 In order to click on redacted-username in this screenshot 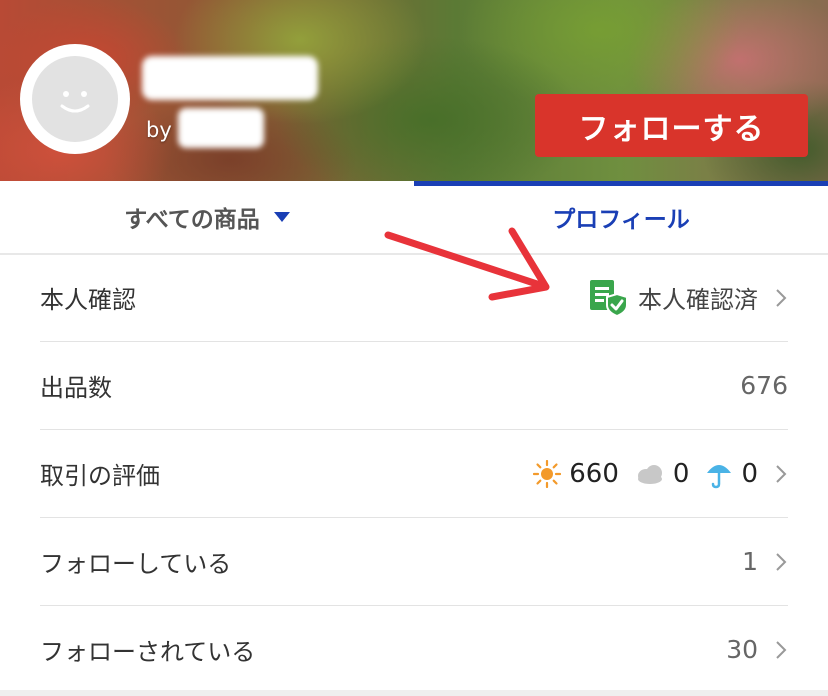, I will do `click(230, 78)`.